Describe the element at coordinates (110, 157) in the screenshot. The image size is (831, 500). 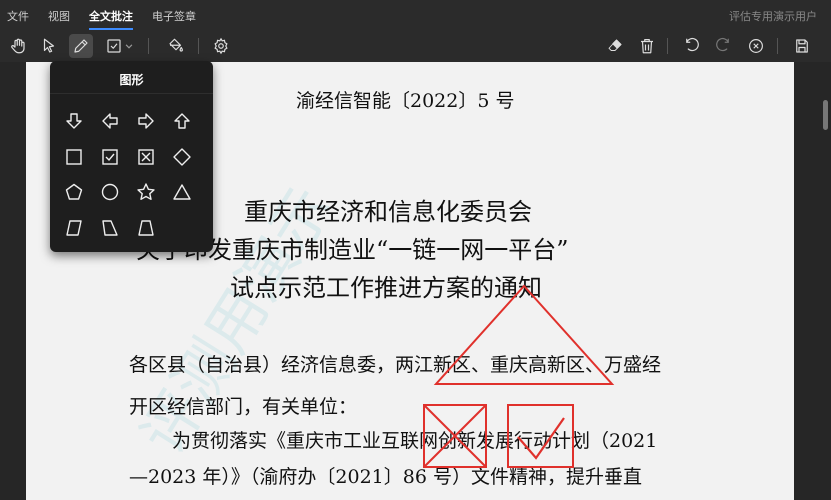
I see `checked-square-icon` at that location.